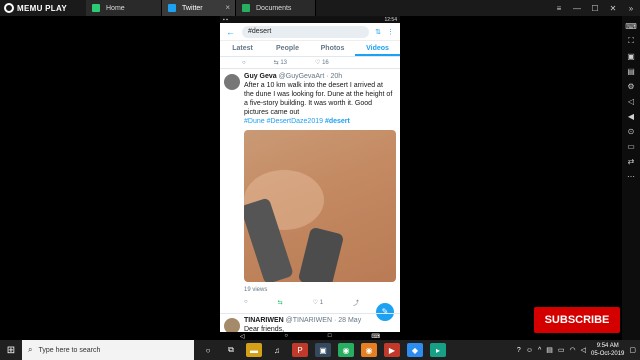 Image resolution: width=640 pixels, height=360 pixels. What do you see at coordinates (632, 350) in the screenshot?
I see `notifications-icon: ▢` at bounding box center [632, 350].